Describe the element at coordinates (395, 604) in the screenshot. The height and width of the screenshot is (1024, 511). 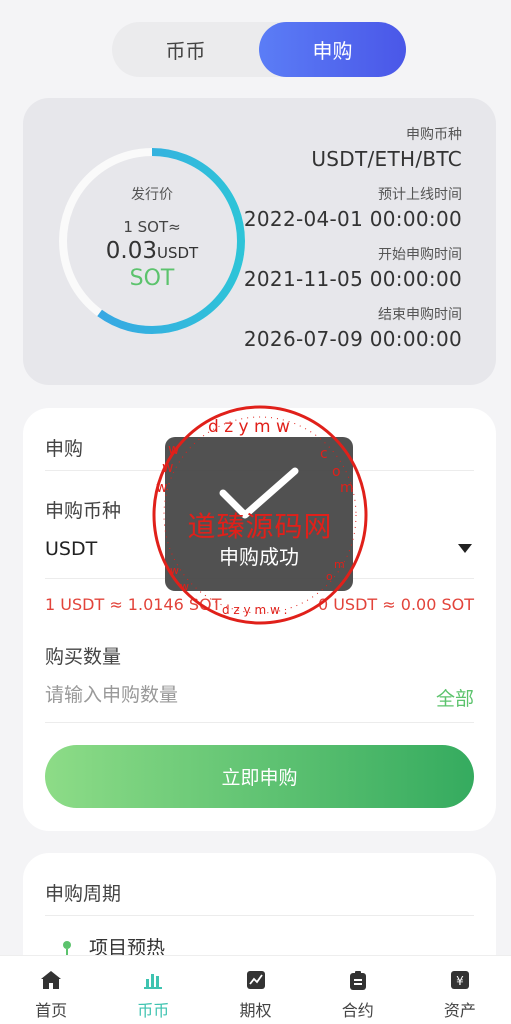
I see `rate-right: 0 USDT ≈ 0.00 SOT` at that location.